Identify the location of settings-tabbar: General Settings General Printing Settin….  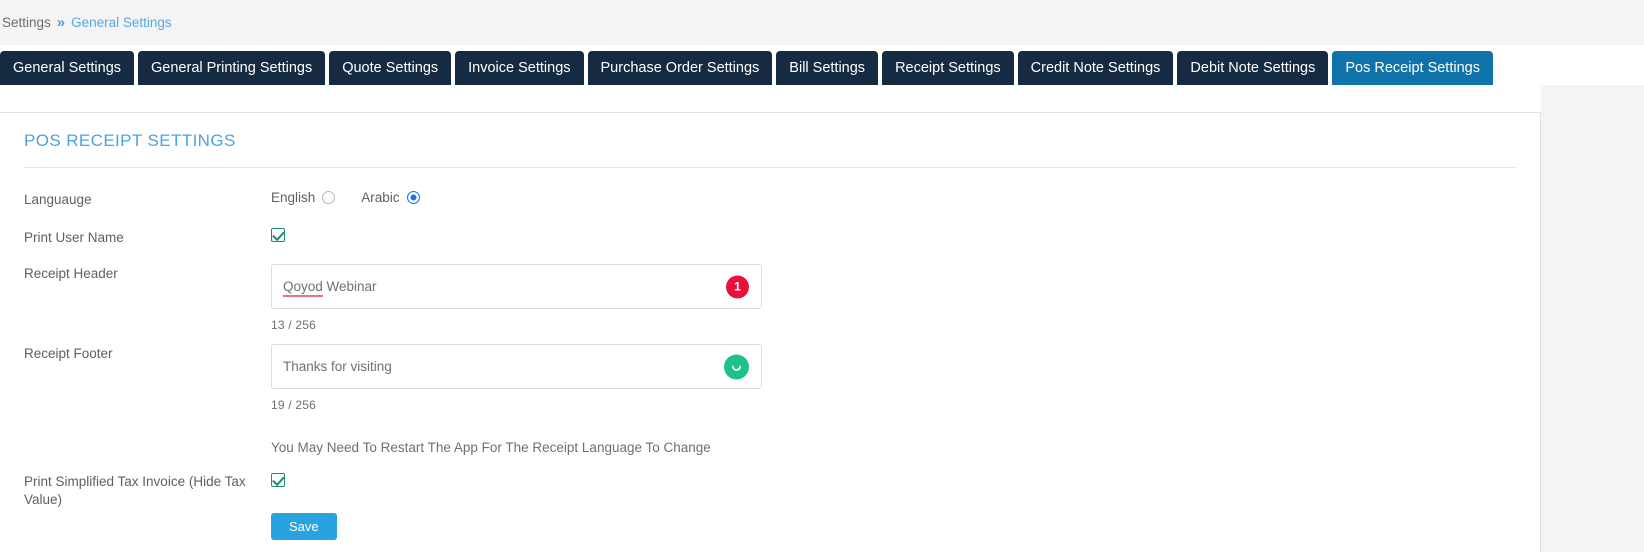
(822, 65).